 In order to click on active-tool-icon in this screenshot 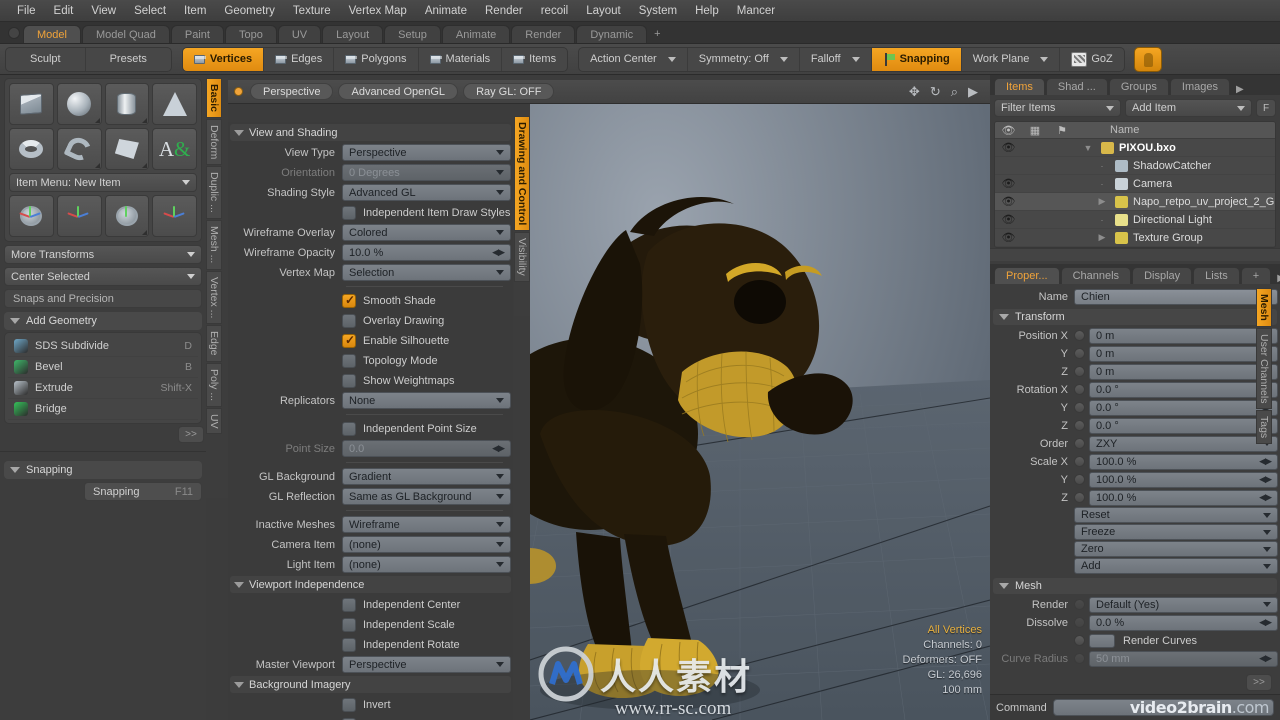, I will do `click(1147, 59)`.